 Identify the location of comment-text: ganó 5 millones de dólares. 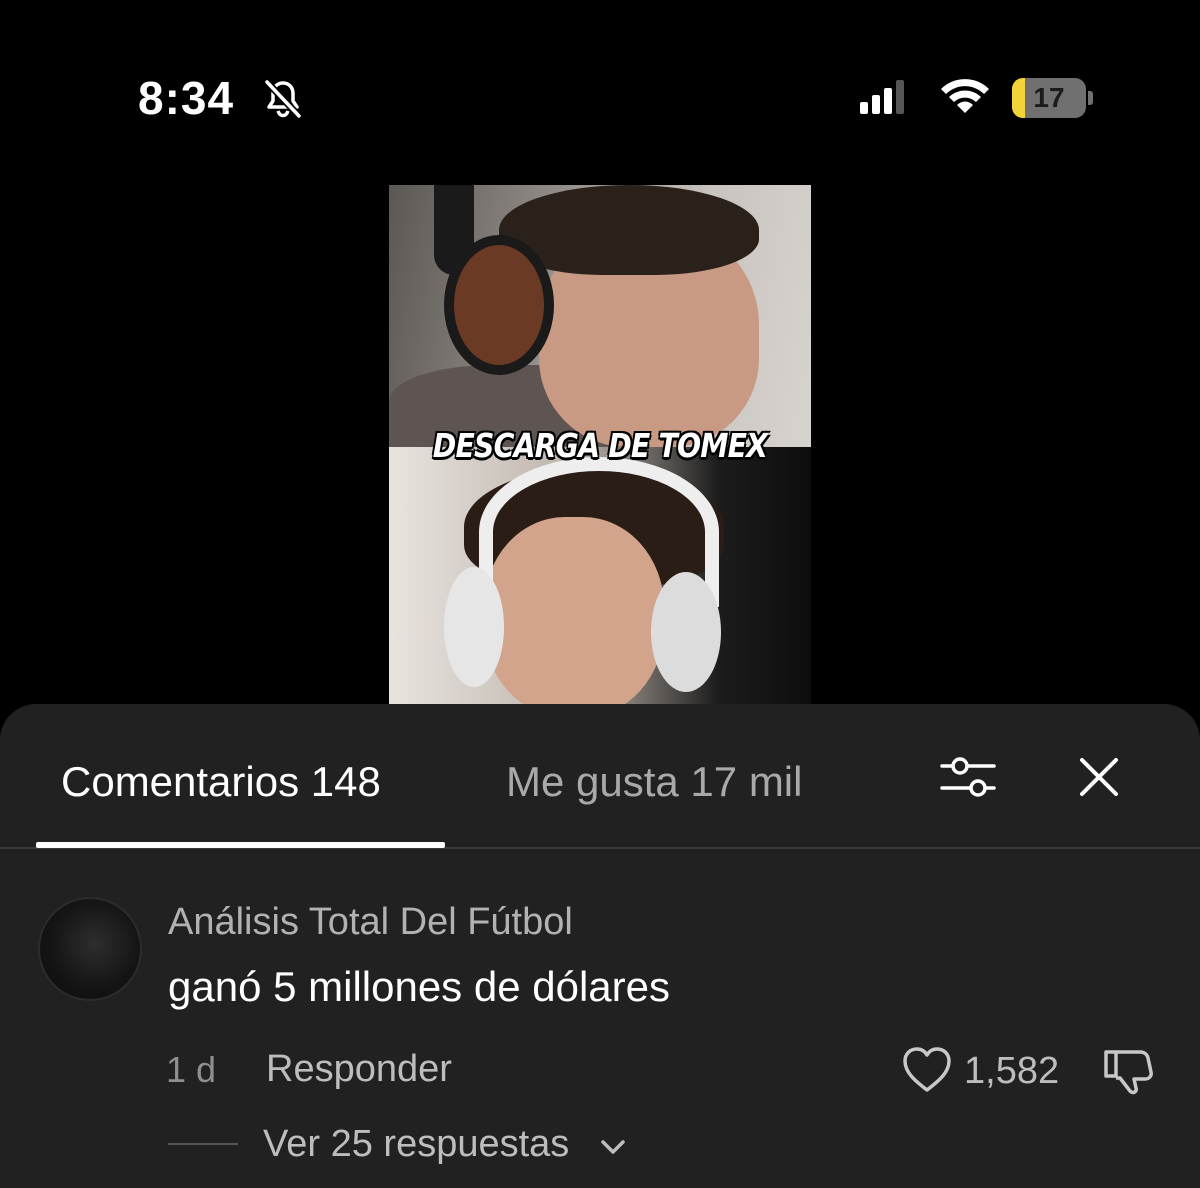
(419, 986).